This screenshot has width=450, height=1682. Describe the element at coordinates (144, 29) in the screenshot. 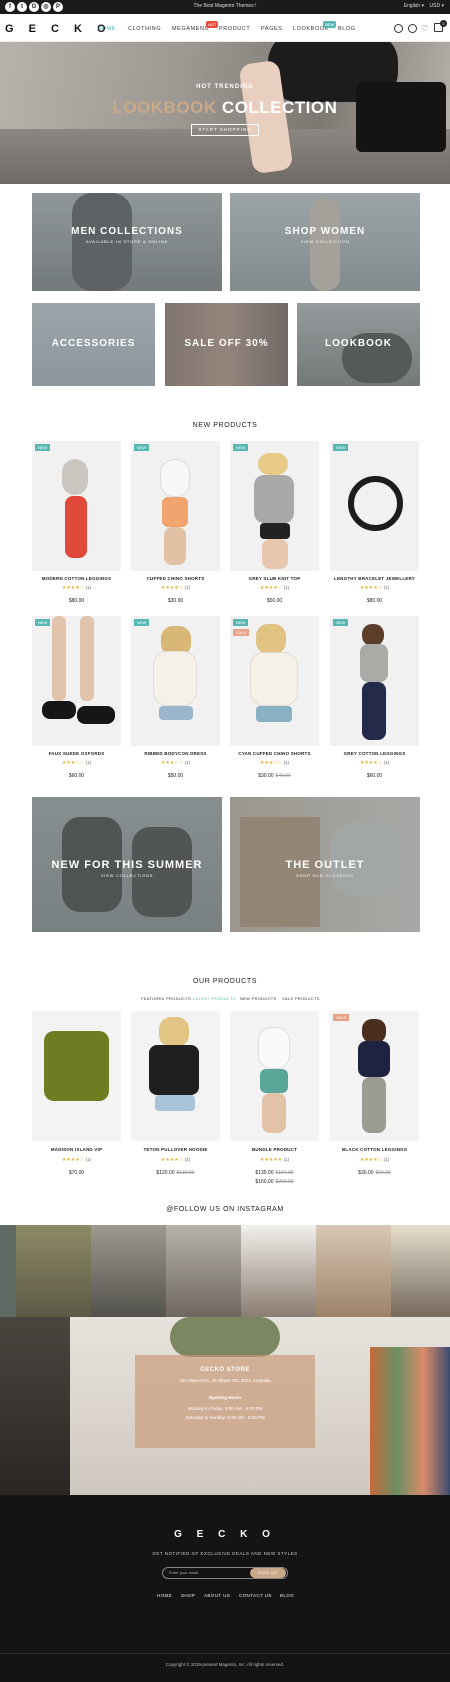

I see `nav-clothing: CLOTHING` at that location.